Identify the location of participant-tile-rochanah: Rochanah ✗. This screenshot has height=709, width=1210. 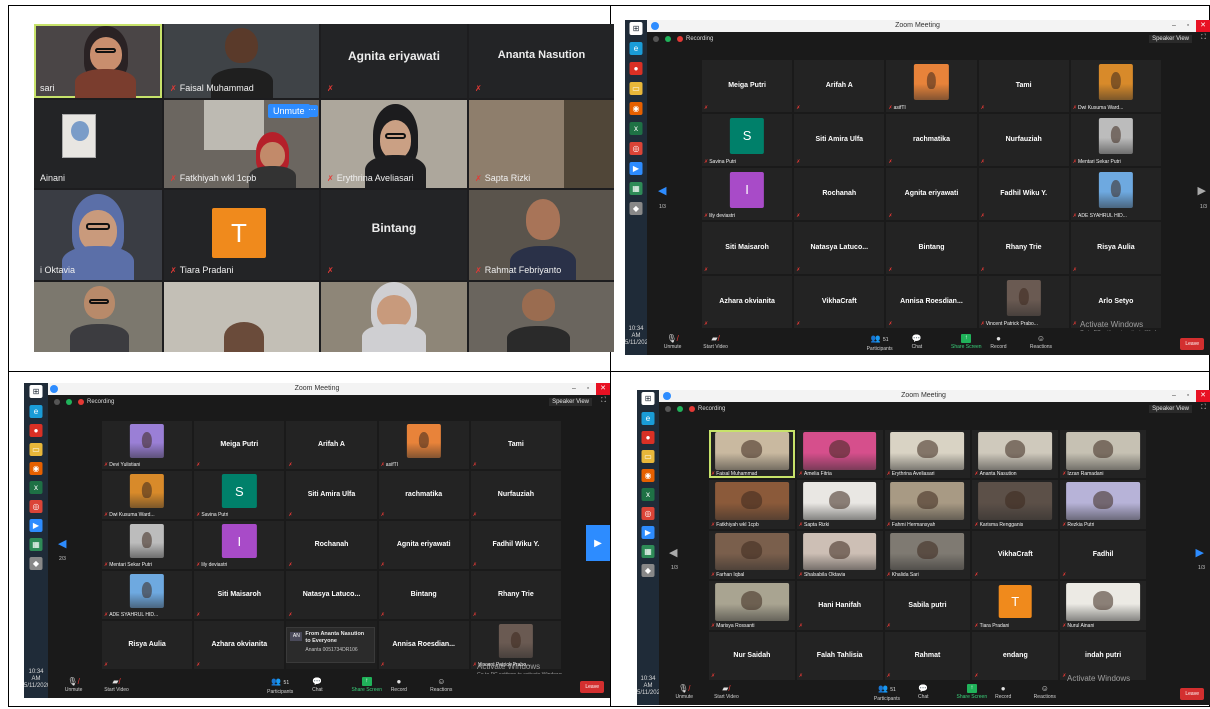
(839, 194).